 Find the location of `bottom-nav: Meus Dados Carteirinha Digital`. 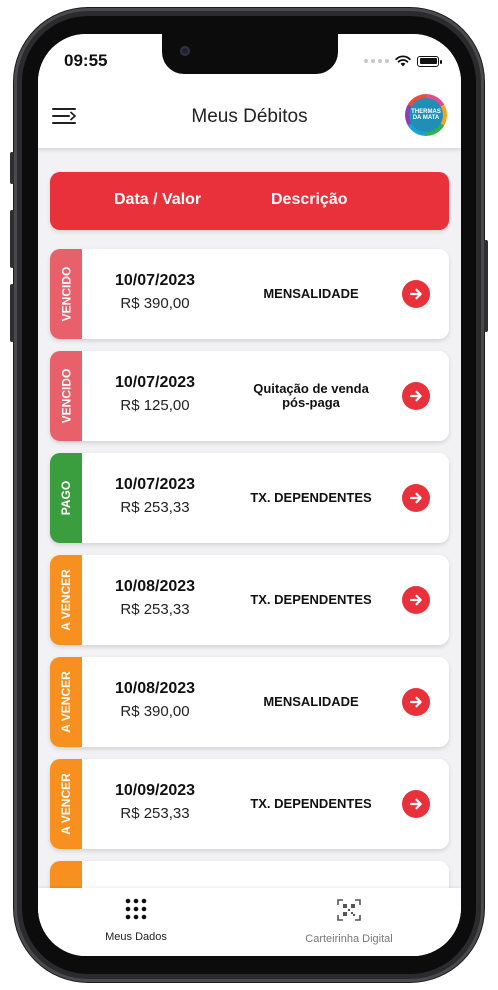

bottom-nav: Meus Dados Carteirinha Digital is located at coordinates (249, 922).